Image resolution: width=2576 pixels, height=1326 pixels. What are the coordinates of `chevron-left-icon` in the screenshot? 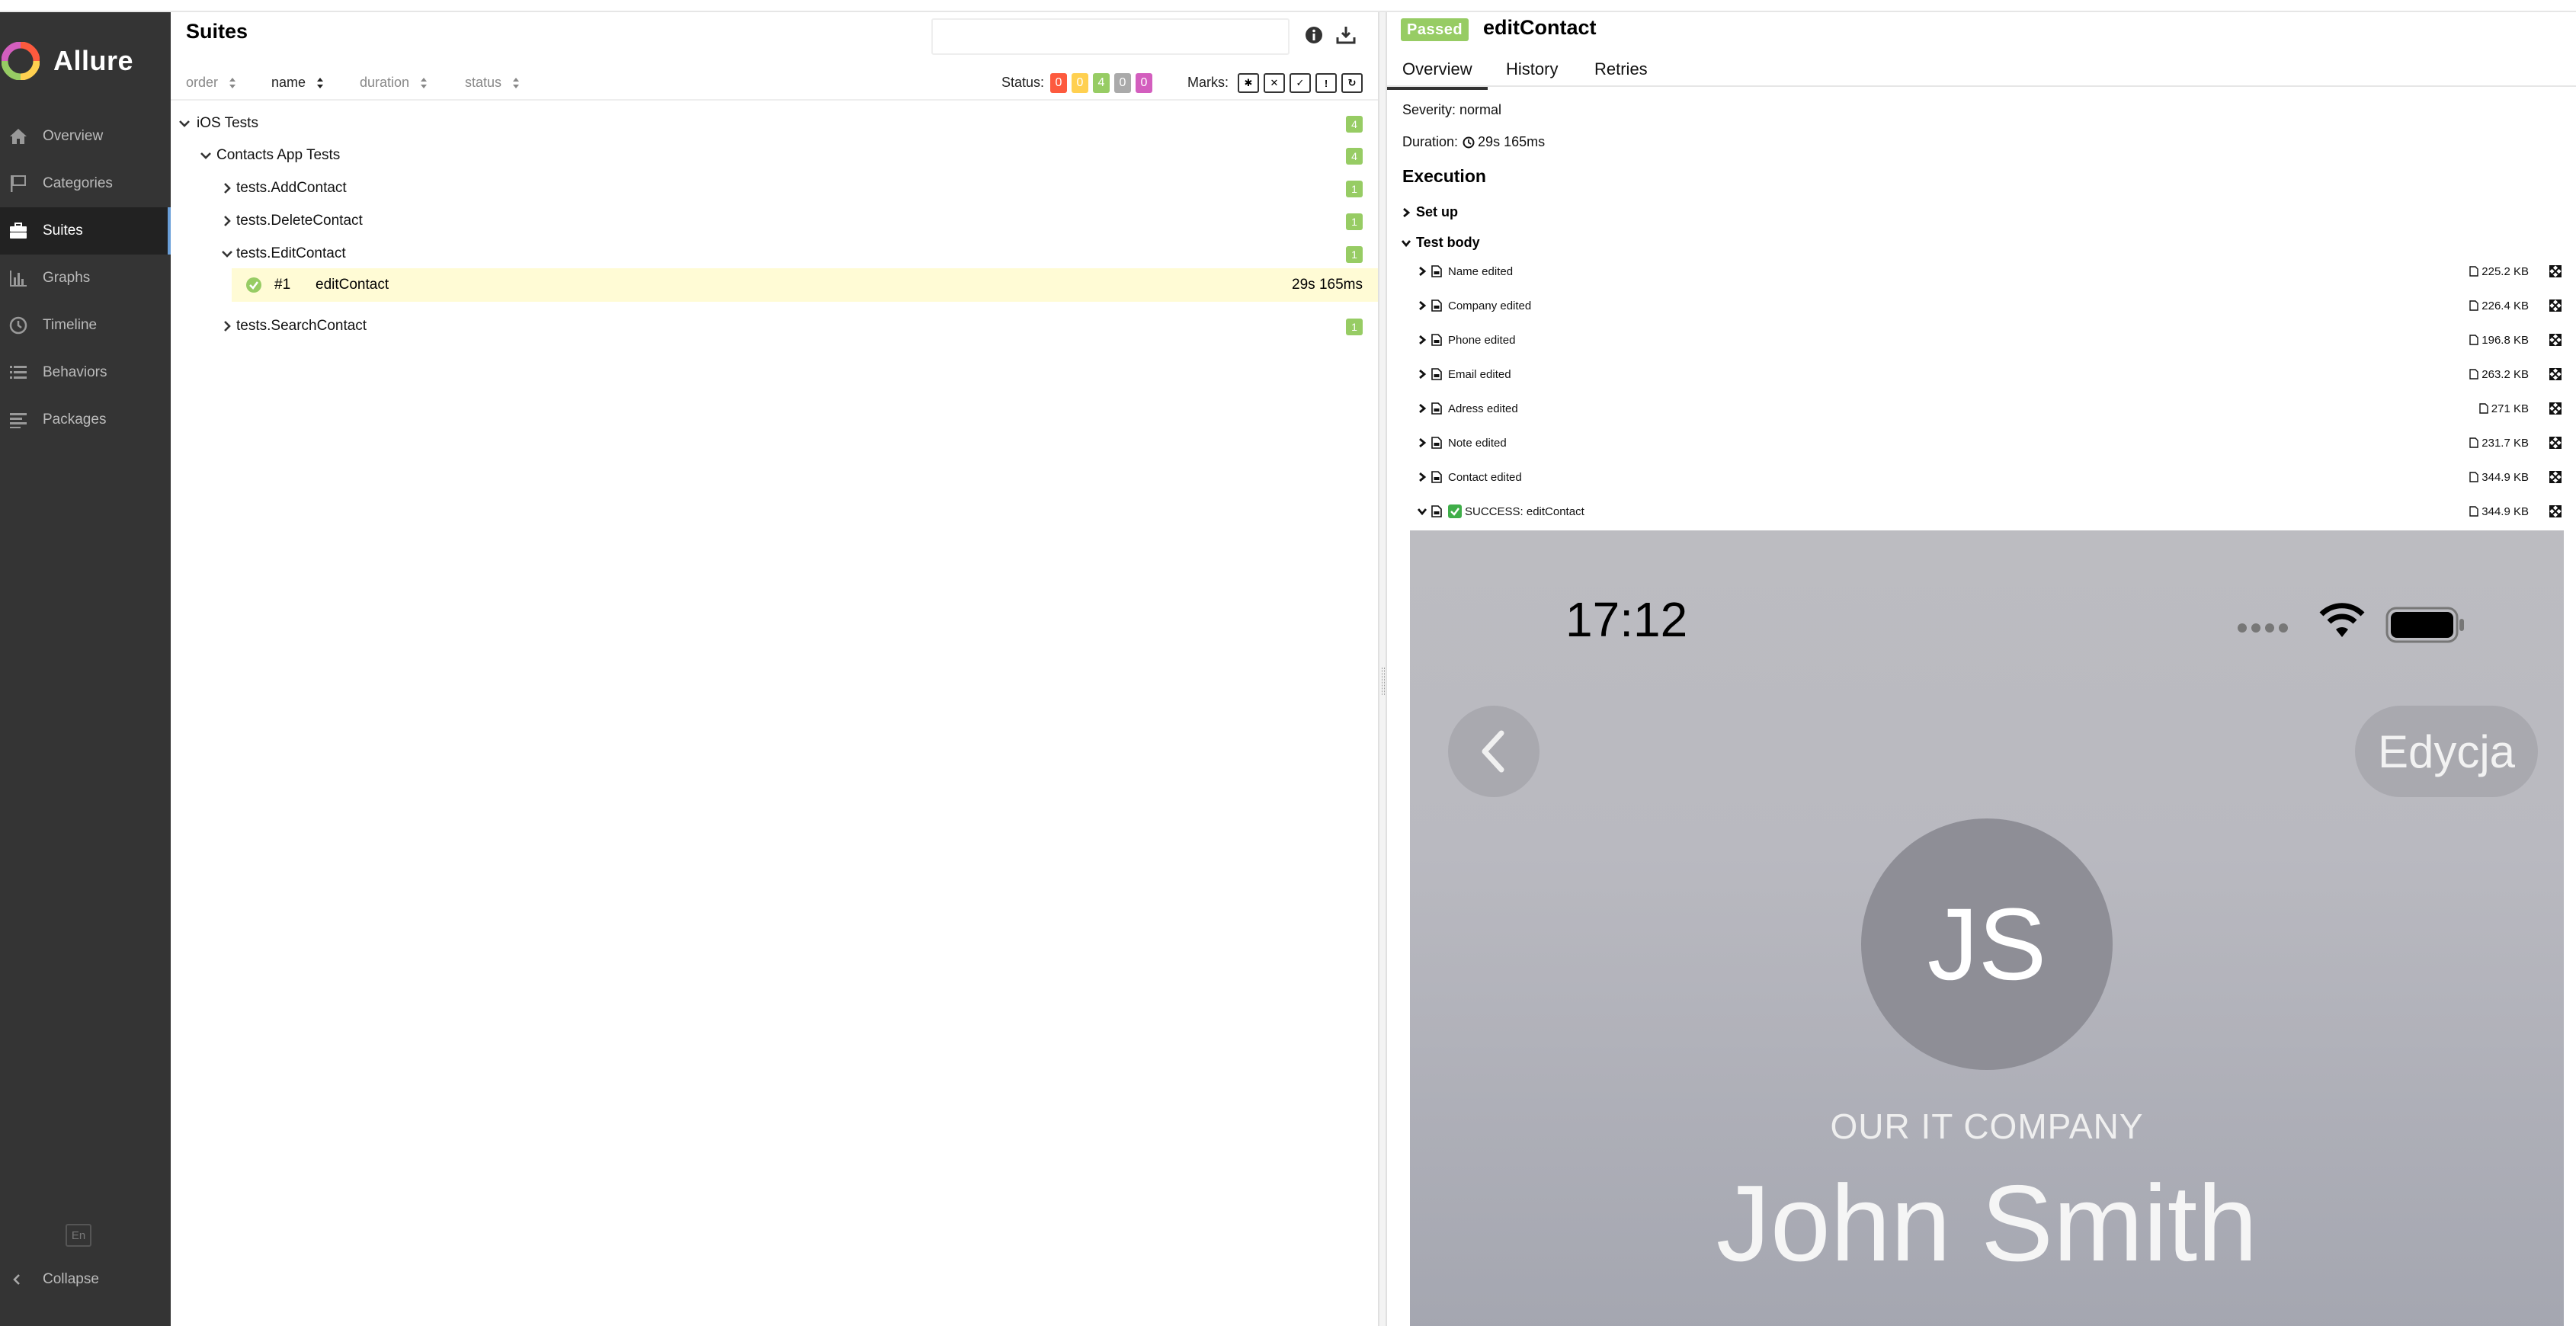 It's located at (1493, 751).